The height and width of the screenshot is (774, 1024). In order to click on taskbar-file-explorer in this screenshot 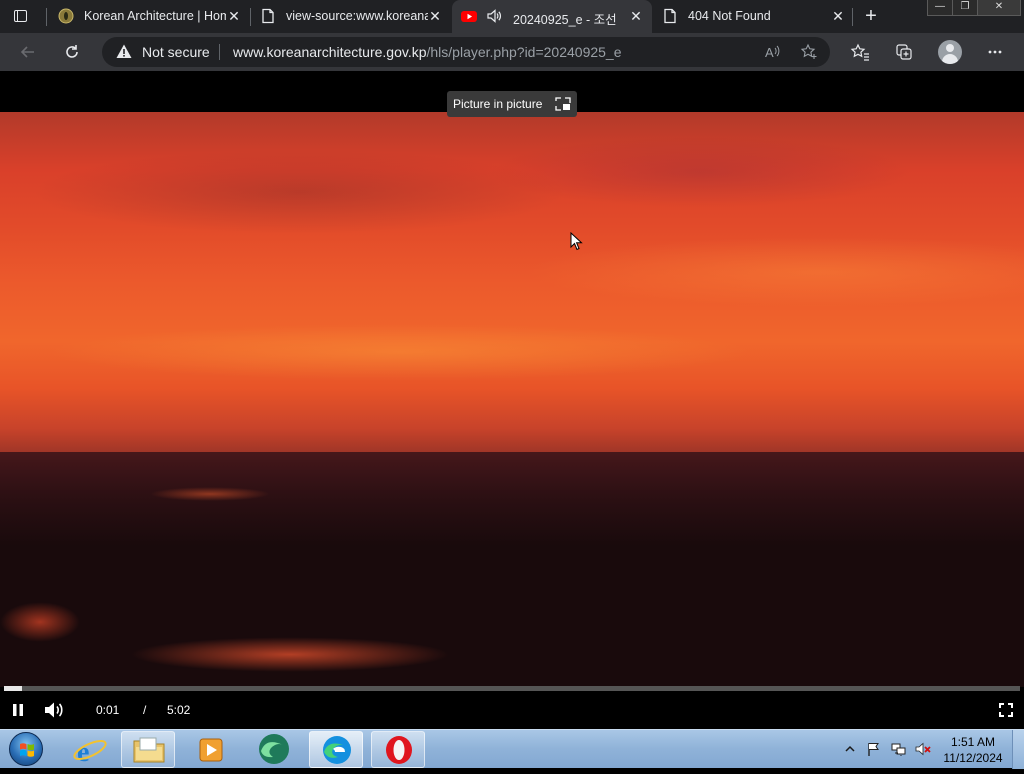, I will do `click(148, 749)`.